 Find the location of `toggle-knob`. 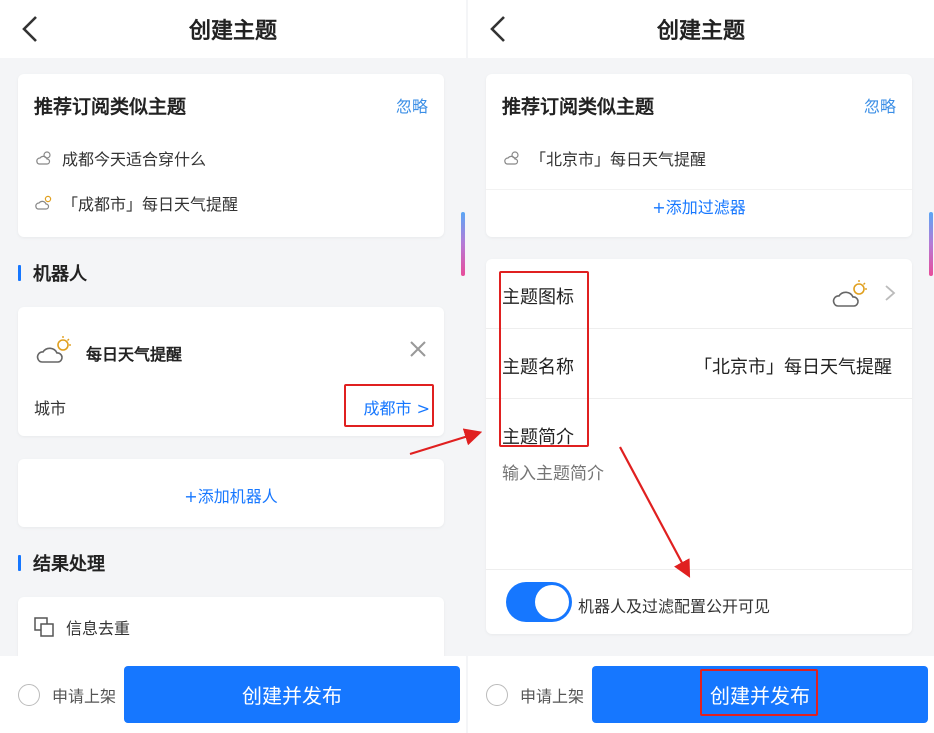

toggle-knob is located at coordinates (552, 602).